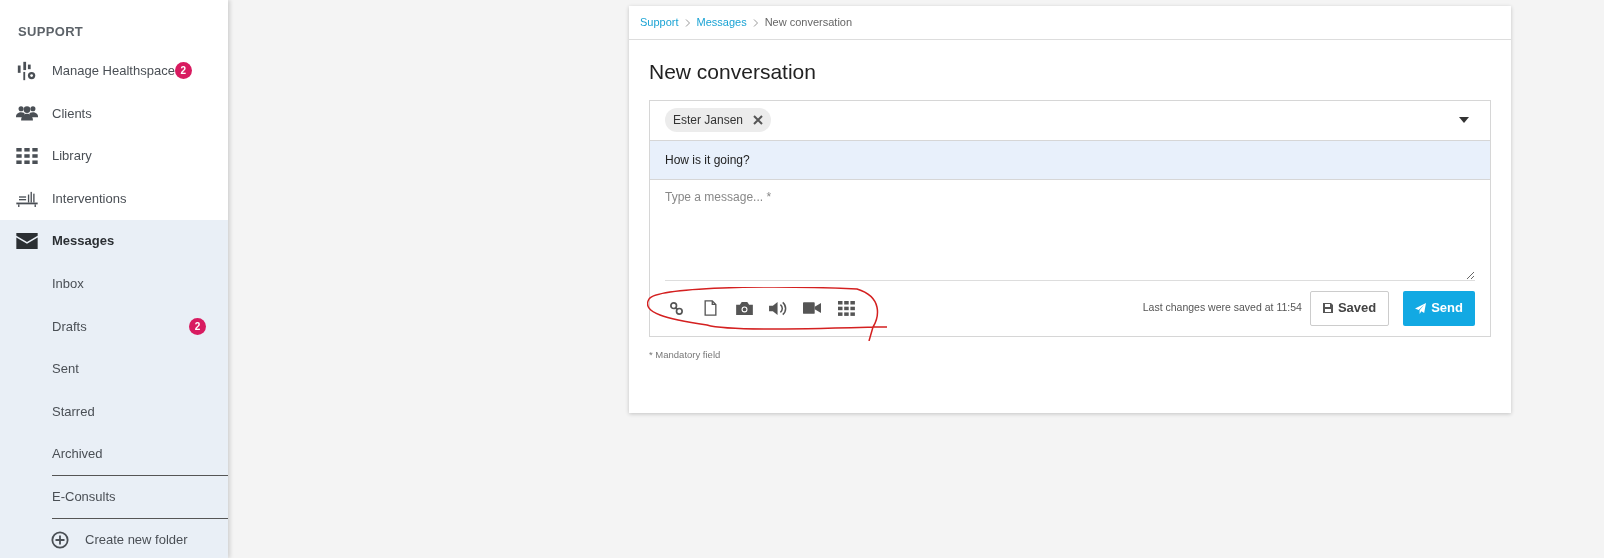 The width and height of the screenshot is (1604, 558). What do you see at coordinates (733, 72) in the screenshot?
I see `page-title: New conversation` at bounding box center [733, 72].